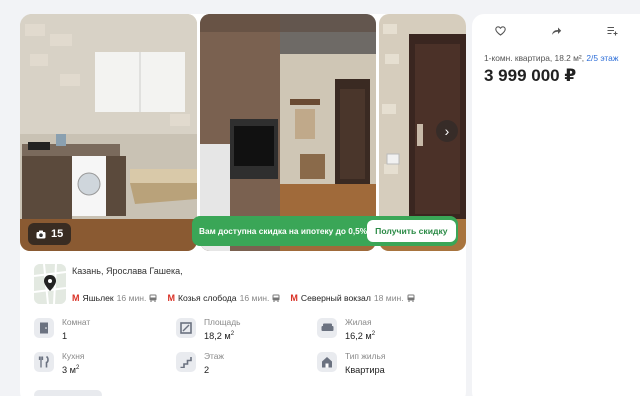 The image size is (640, 396). What do you see at coordinates (104, 363) in the screenshot?
I see `param-kitchen: Кухня 3 м2` at bounding box center [104, 363].